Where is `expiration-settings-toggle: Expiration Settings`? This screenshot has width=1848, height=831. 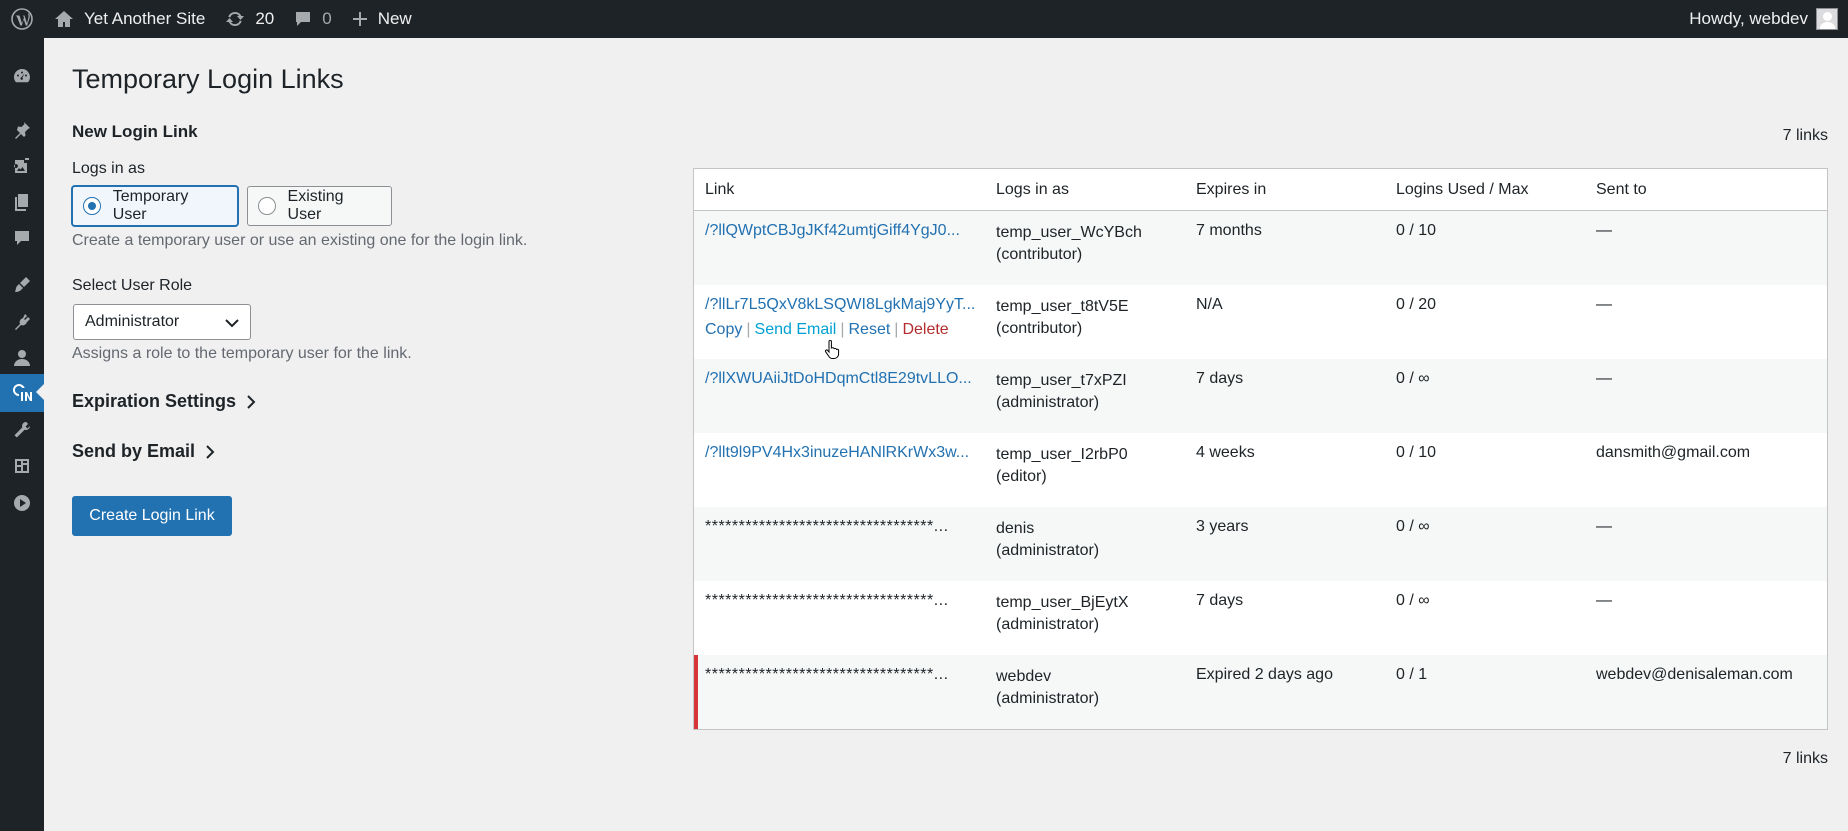 expiration-settings-toggle: Expiration Settings is located at coordinates (164, 401).